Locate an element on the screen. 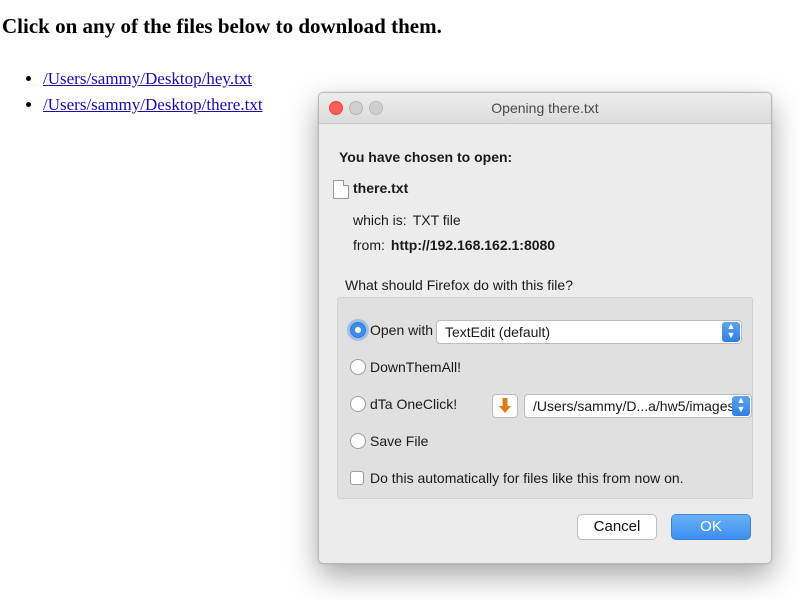  chosen-label: You have chosen to open: is located at coordinates (426, 157).